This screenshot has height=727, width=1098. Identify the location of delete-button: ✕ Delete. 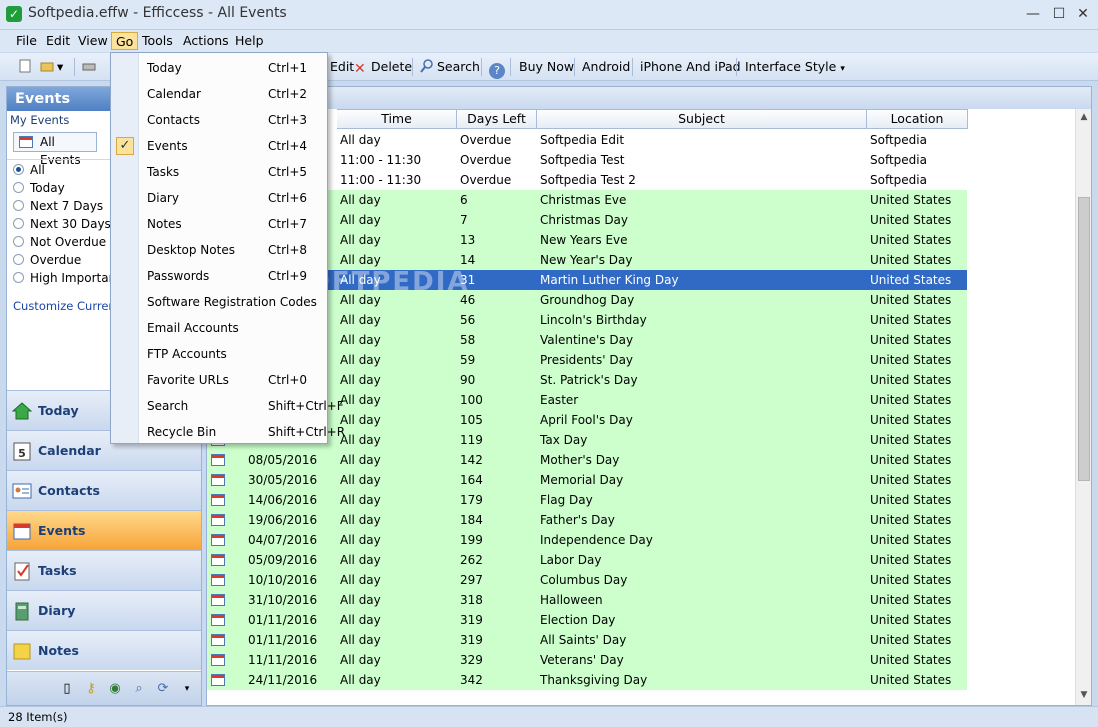
(383, 67).